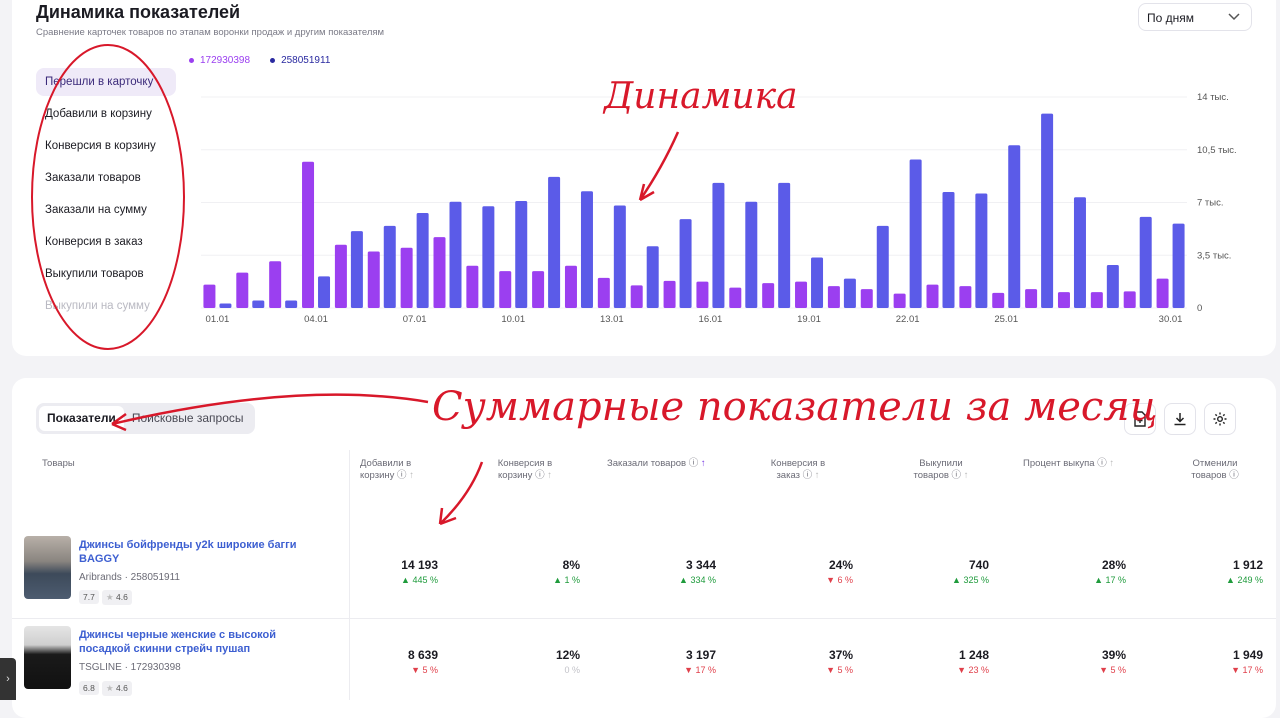  I want to click on chevron-right-icon: ›, so click(8, 679).